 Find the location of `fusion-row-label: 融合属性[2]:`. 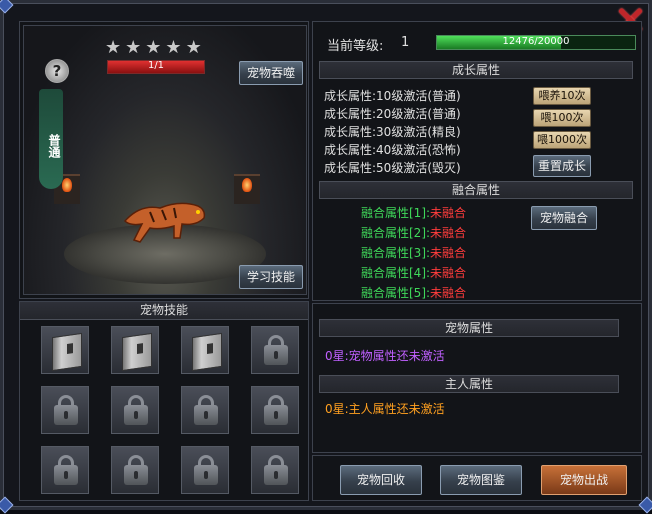

fusion-row-label: 融合属性[2]: is located at coordinates (396, 233).